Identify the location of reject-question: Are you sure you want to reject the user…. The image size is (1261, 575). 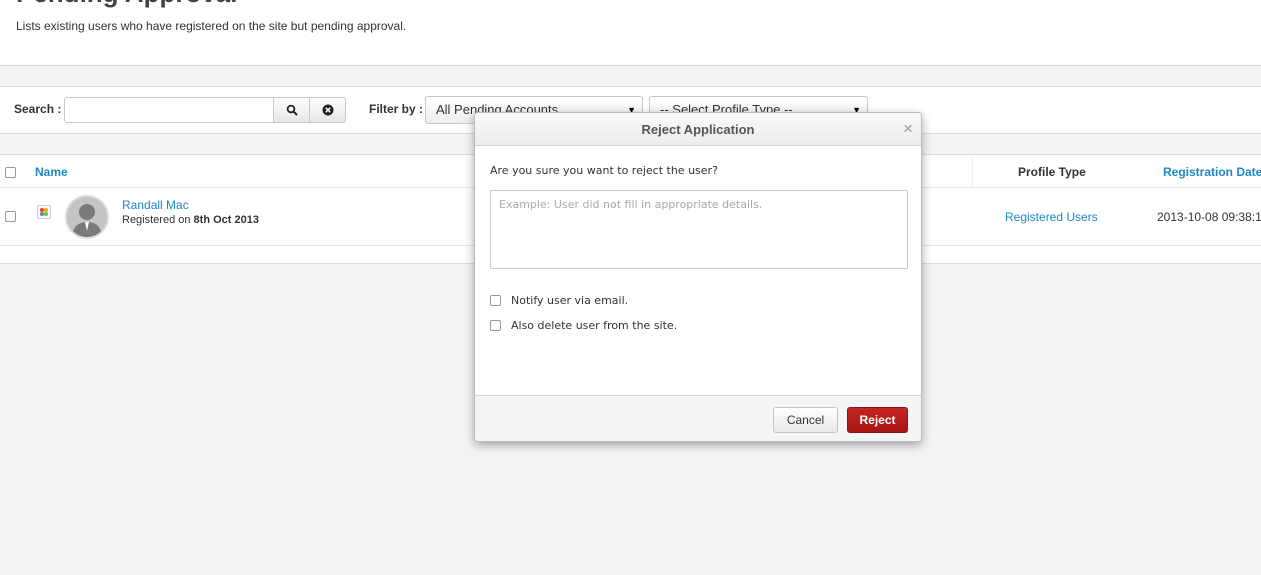
(604, 170).